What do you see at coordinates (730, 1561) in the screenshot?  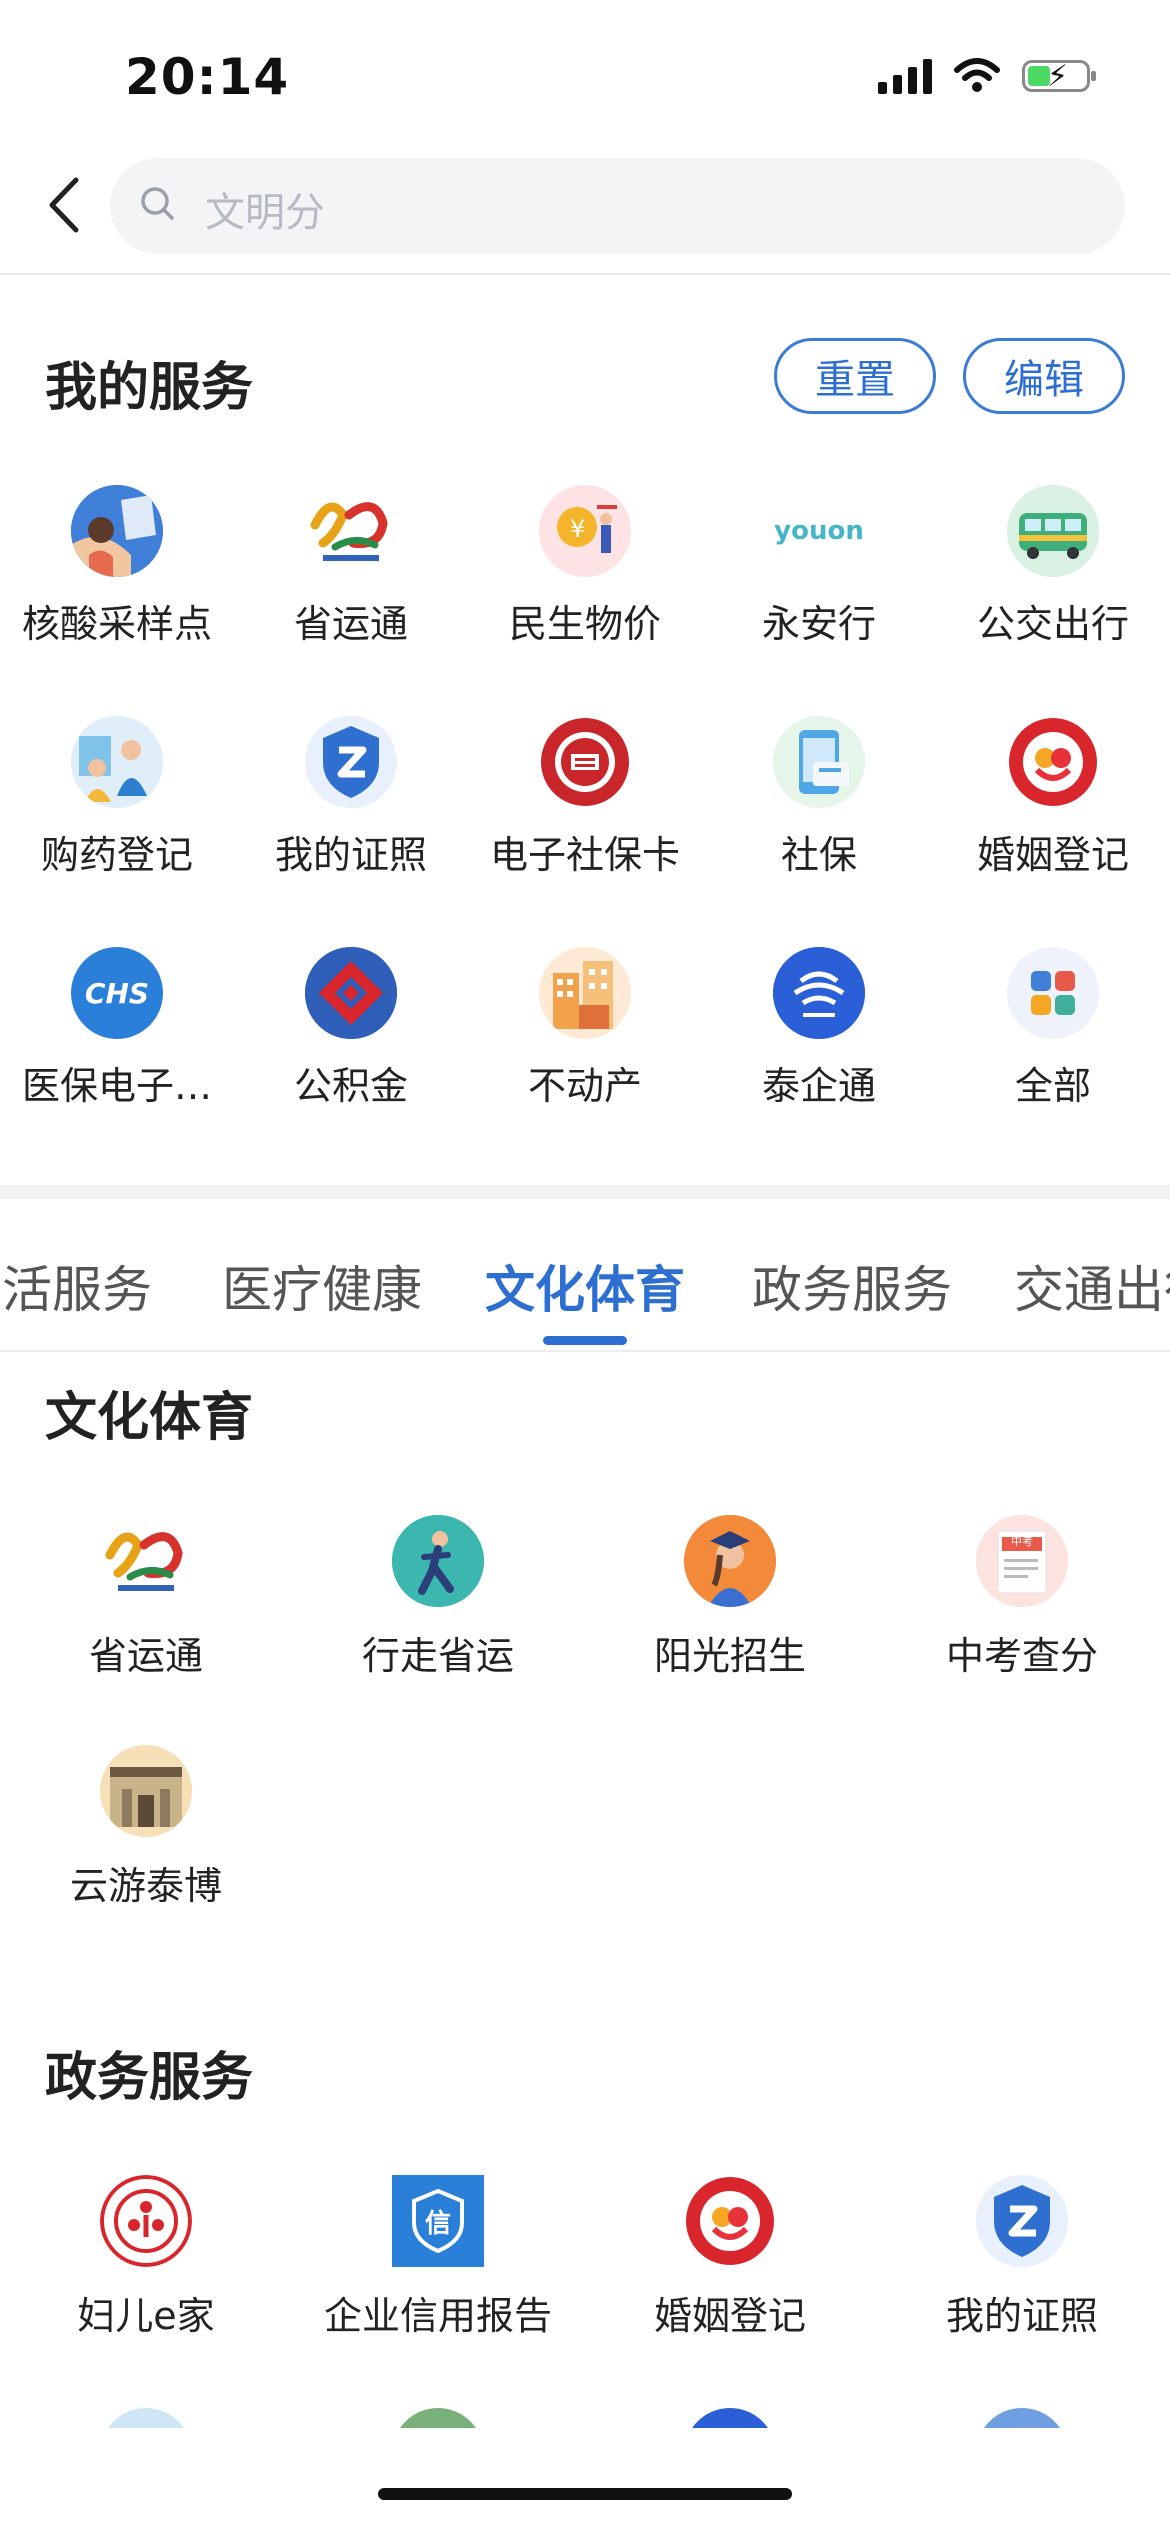 I see `graduate-icon` at bounding box center [730, 1561].